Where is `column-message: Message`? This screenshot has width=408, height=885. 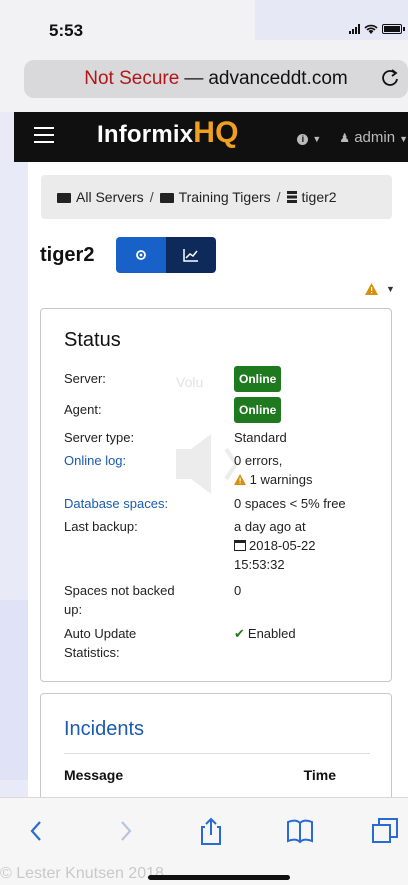 column-message: Message is located at coordinates (93, 775).